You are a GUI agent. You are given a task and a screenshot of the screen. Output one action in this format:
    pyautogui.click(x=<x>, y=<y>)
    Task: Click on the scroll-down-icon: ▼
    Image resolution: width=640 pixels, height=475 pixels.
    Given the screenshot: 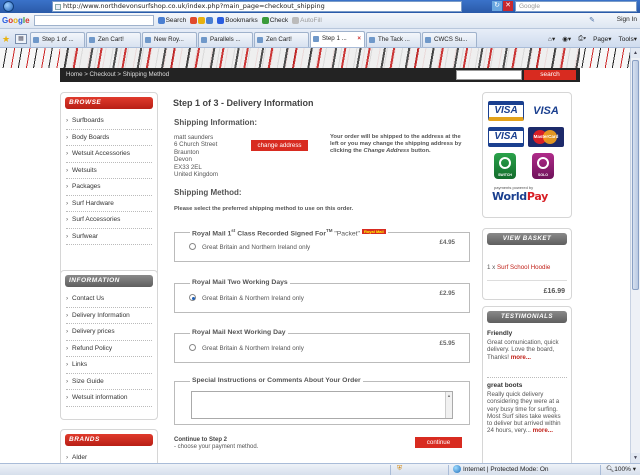 What is the action you would take?
    pyautogui.click(x=635, y=458)
    